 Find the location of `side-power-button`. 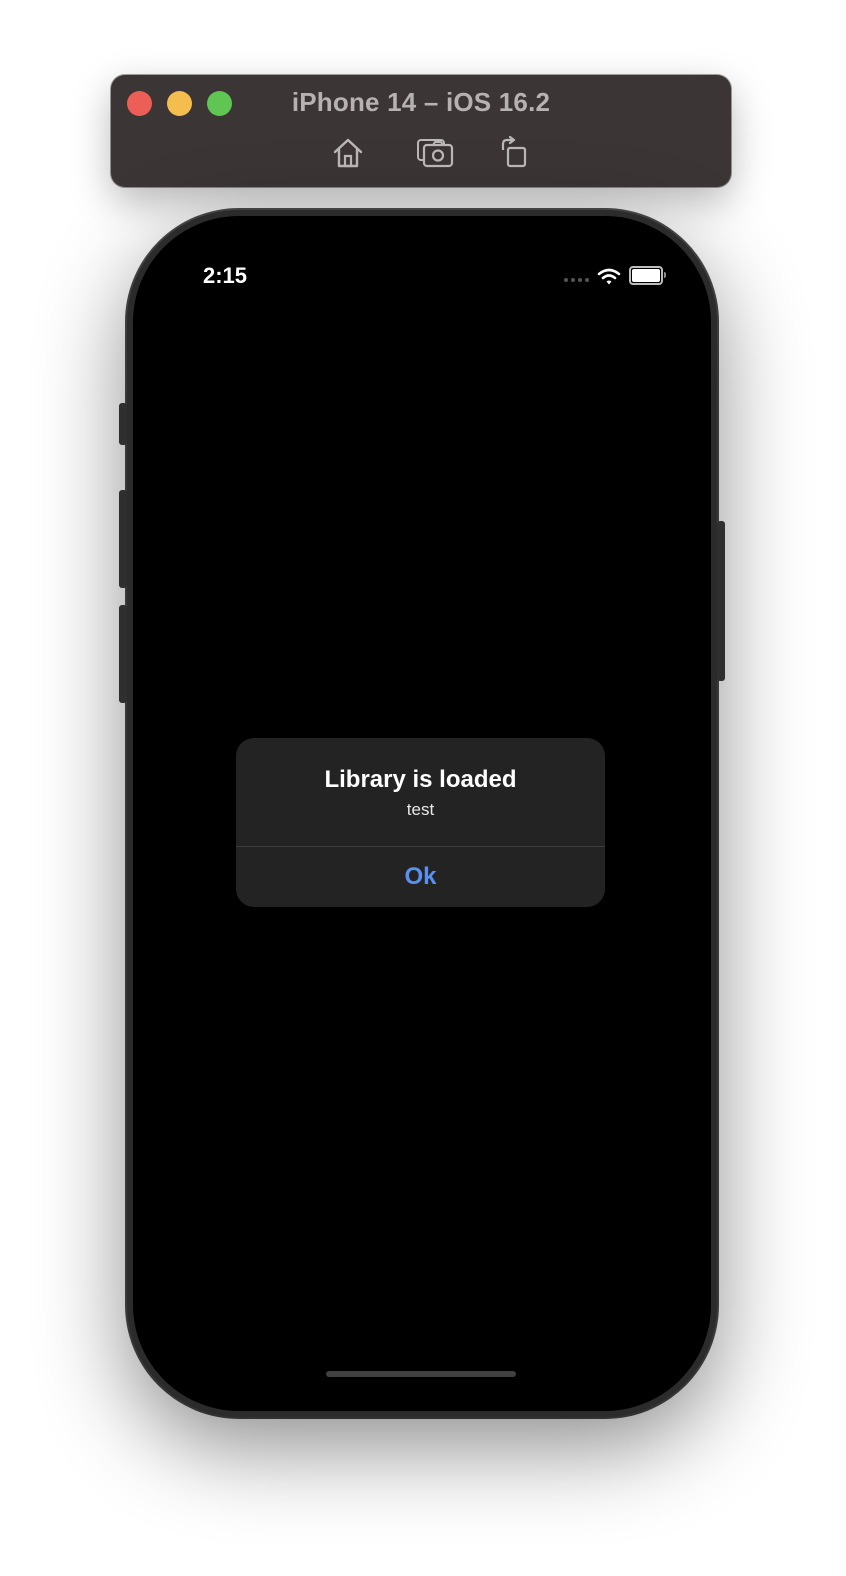

side-power-button is located at coordinates (721, 601).